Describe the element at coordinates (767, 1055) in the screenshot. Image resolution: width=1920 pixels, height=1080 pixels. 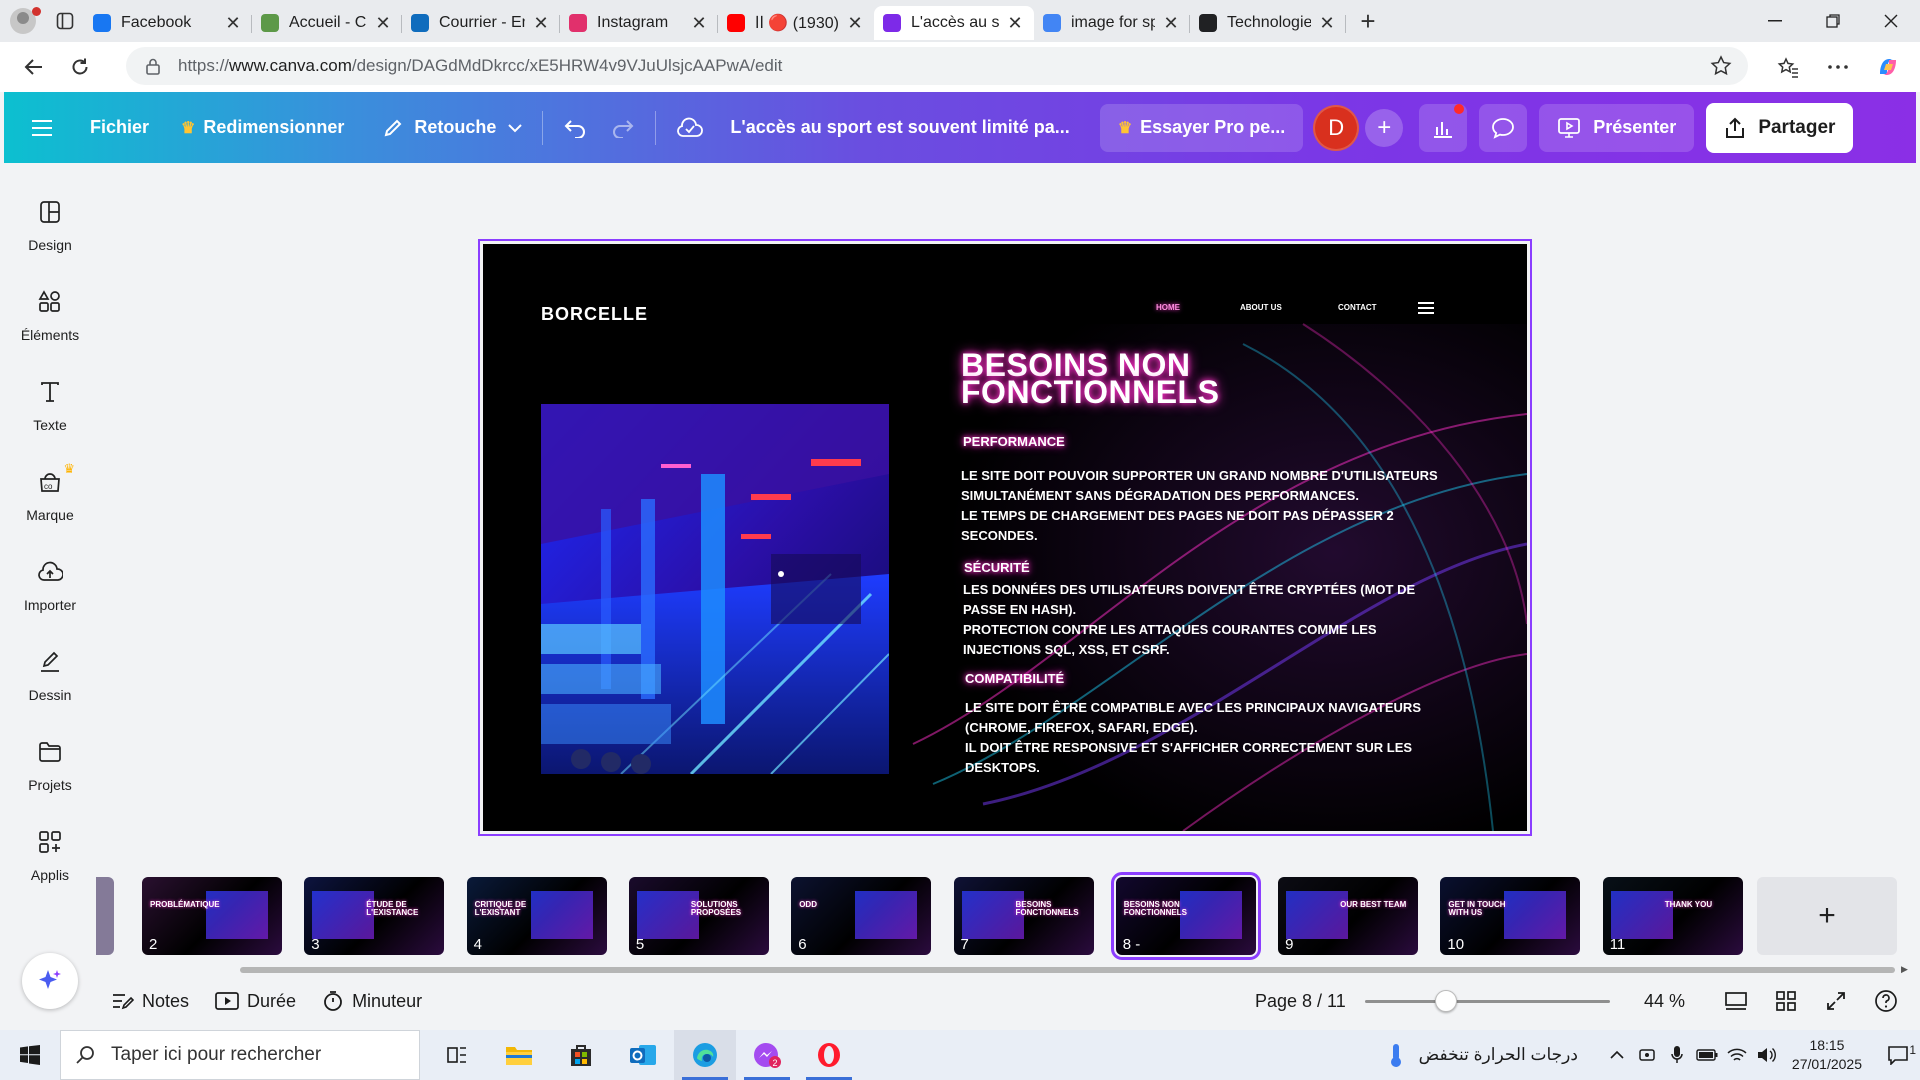
I see `messenger-app-icon: 2` at that location.